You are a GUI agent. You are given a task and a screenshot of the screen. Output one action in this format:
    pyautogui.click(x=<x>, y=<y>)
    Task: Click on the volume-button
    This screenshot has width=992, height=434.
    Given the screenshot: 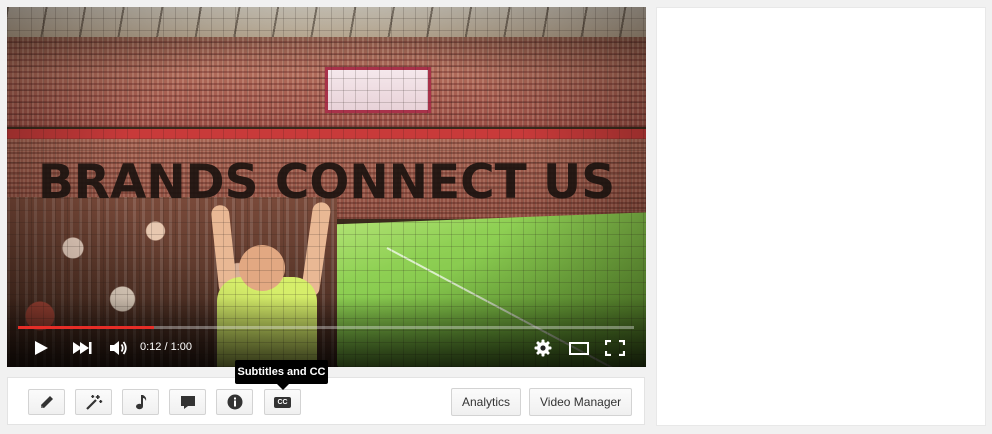 What is the action you would take?
    pyautogui.click(x=119, y=350)
    